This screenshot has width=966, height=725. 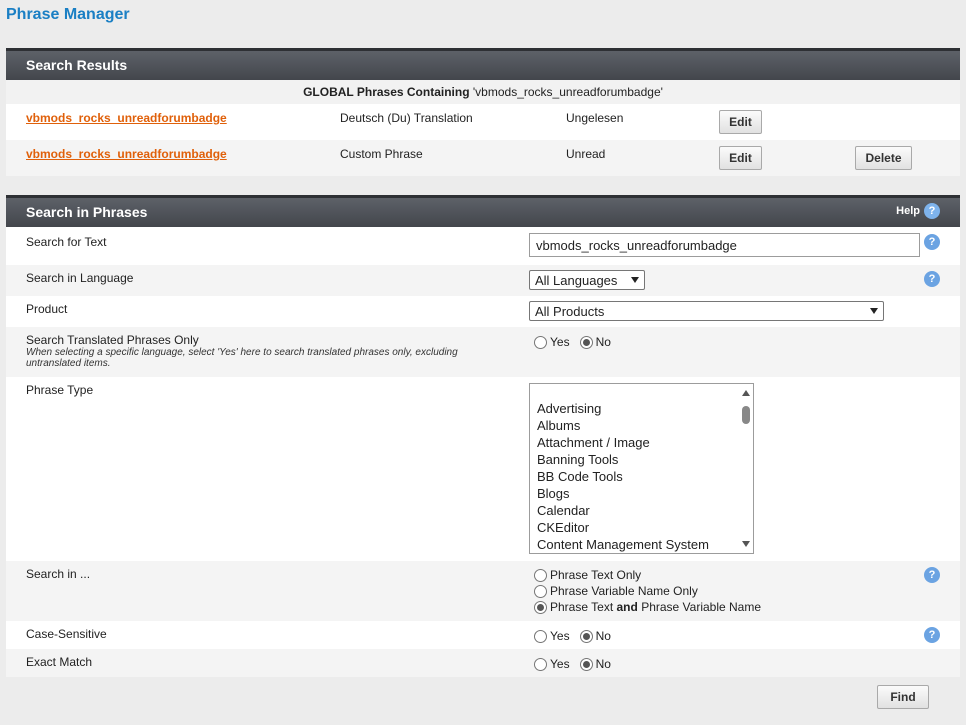 I want to click on case-sensitive-radios: Yes No, so click(x=577, y=636).